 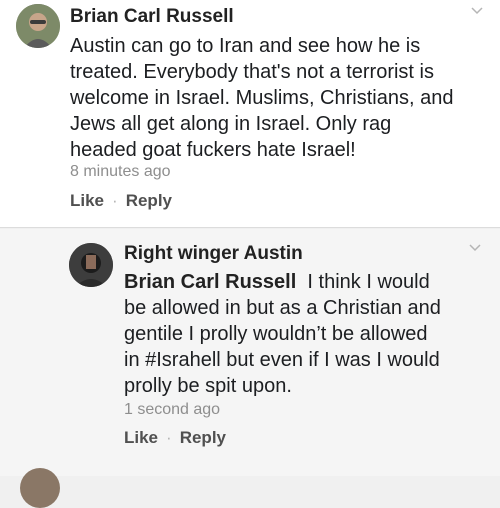 I want to click on comment-timestamp: 1 second ago, so click(x=172, y=409).